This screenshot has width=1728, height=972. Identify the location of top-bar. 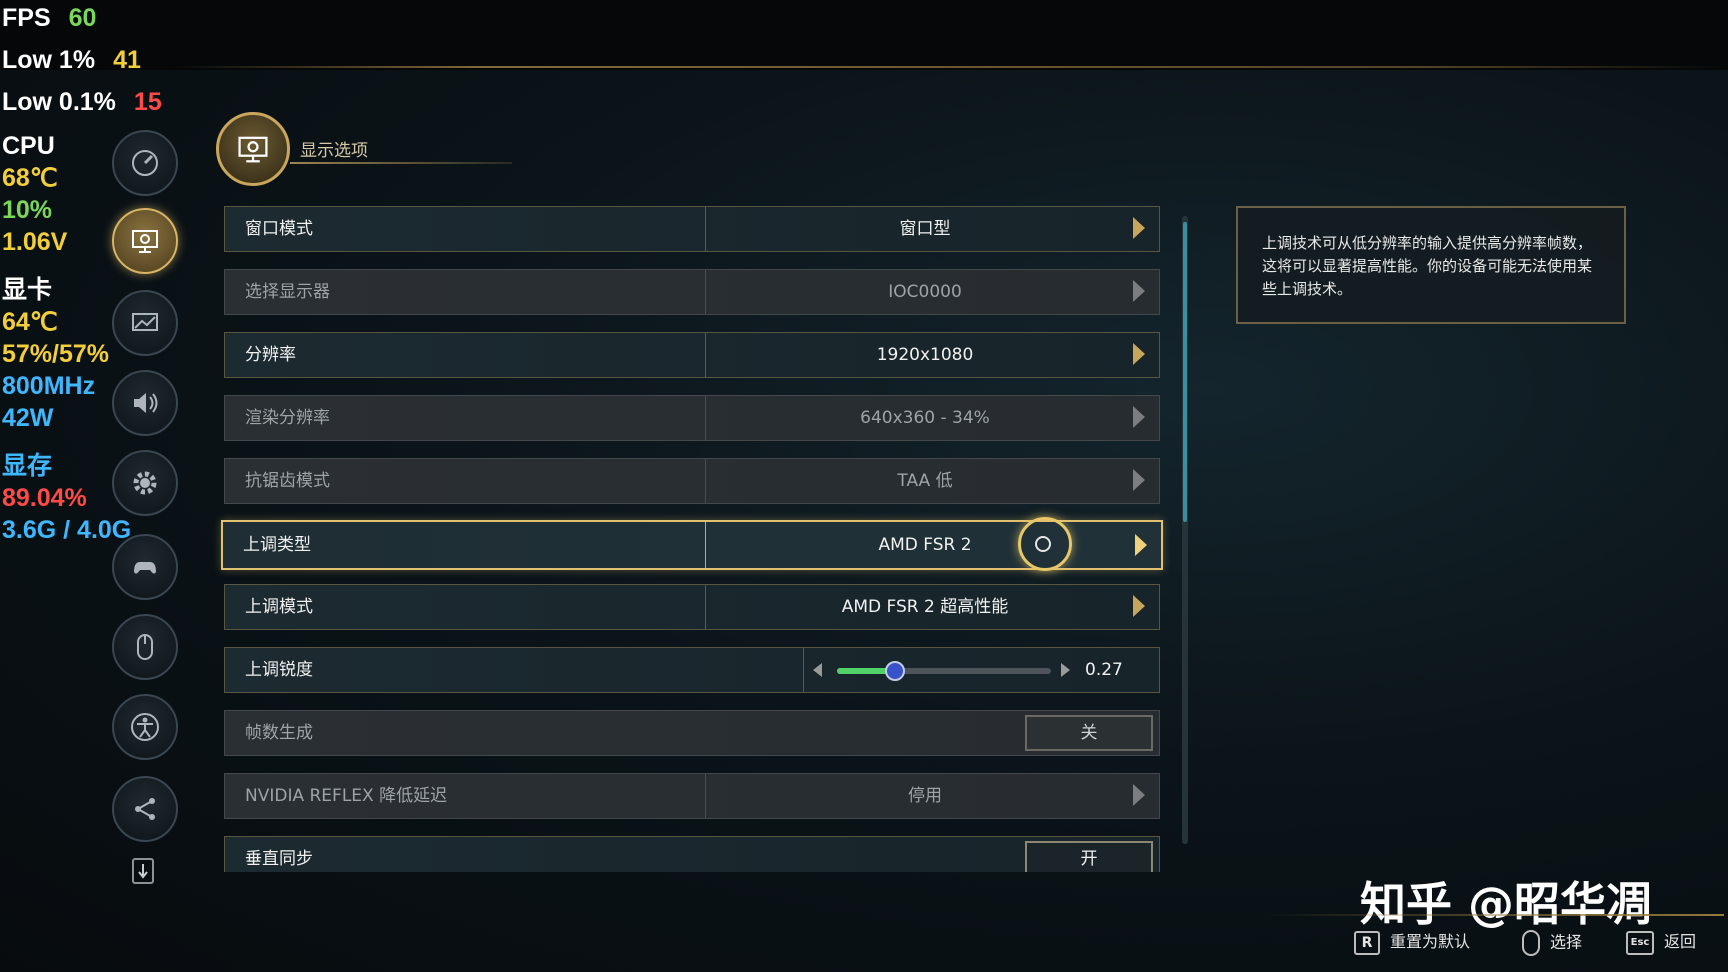
(864, 35).